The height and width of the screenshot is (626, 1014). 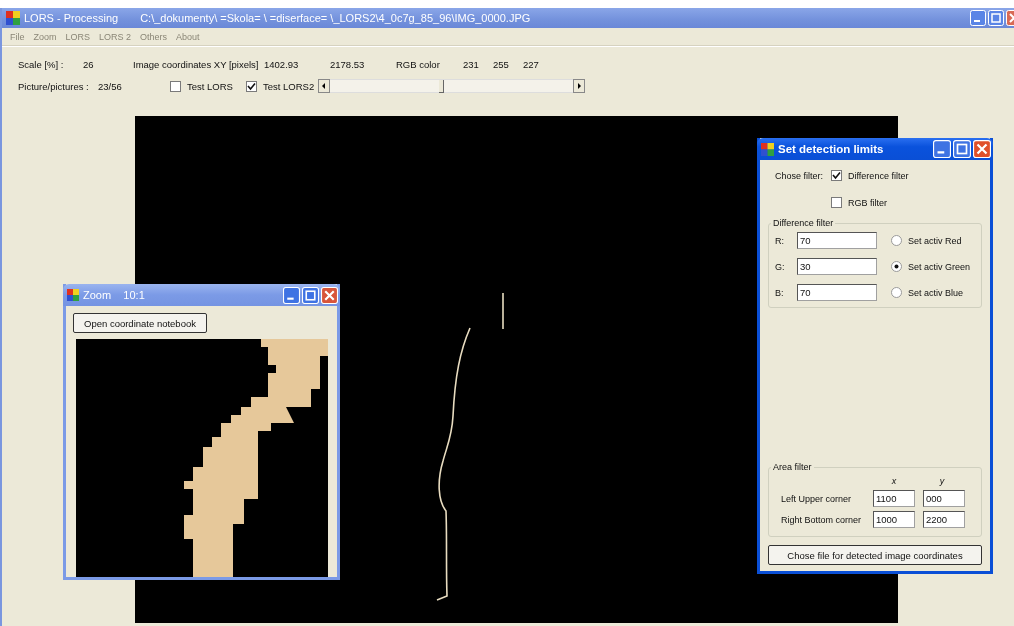 I want to click on checkbox-label: Test LORS, so click(x=210, y=86).